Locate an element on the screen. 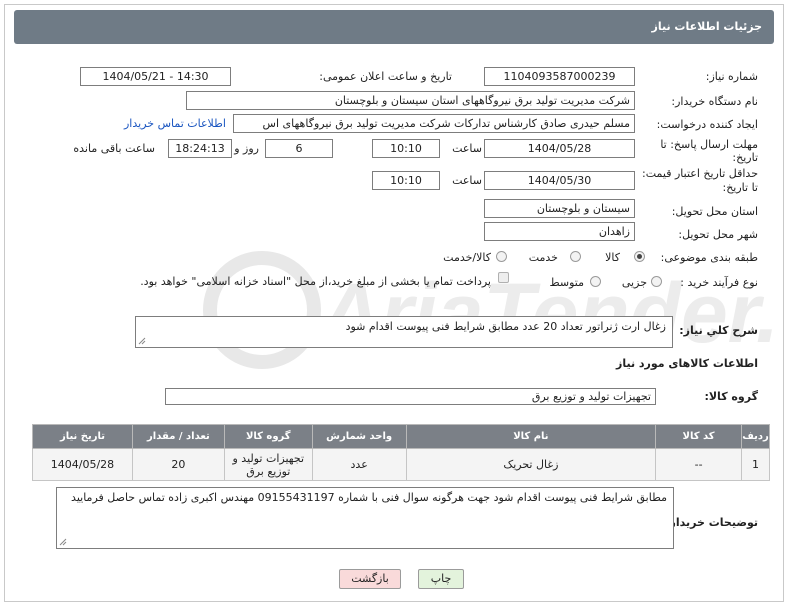 The width and height of the screenshot is (788, 606). process-label: نوع فرآیند خرید : is located at coordinates (719, 282).